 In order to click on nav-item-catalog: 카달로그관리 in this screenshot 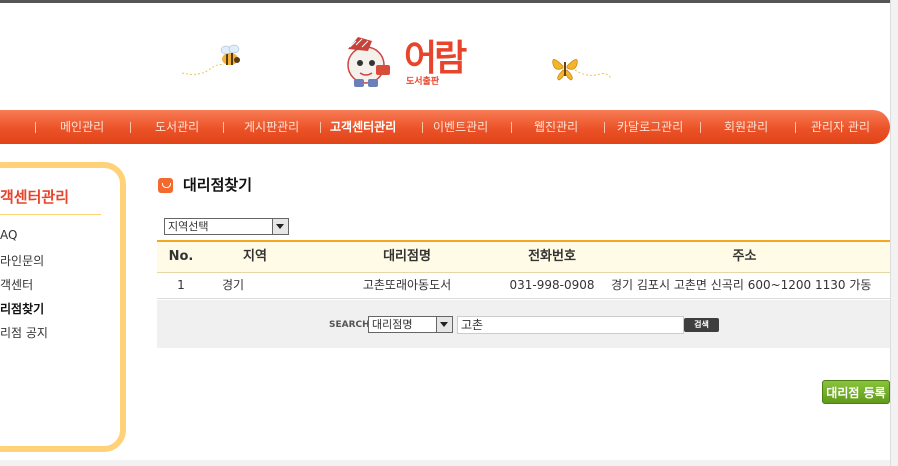, I will do `click(650, 127)`.